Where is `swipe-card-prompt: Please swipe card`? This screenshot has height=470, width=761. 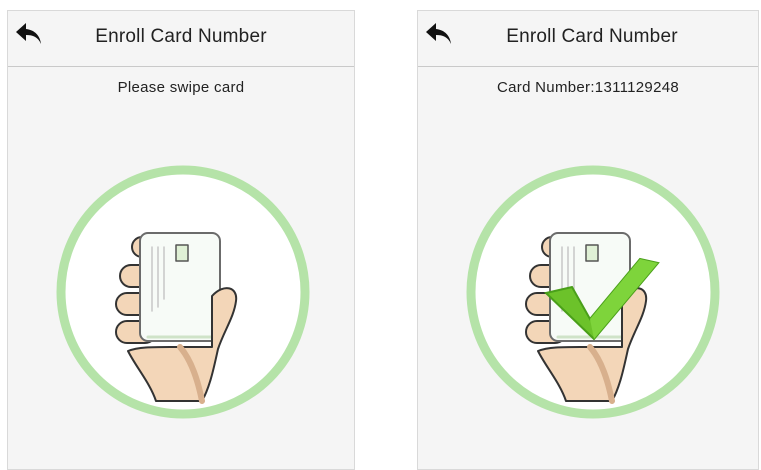 swipe-card-prompt: Please swipe card is located at coordinates (181, 87).